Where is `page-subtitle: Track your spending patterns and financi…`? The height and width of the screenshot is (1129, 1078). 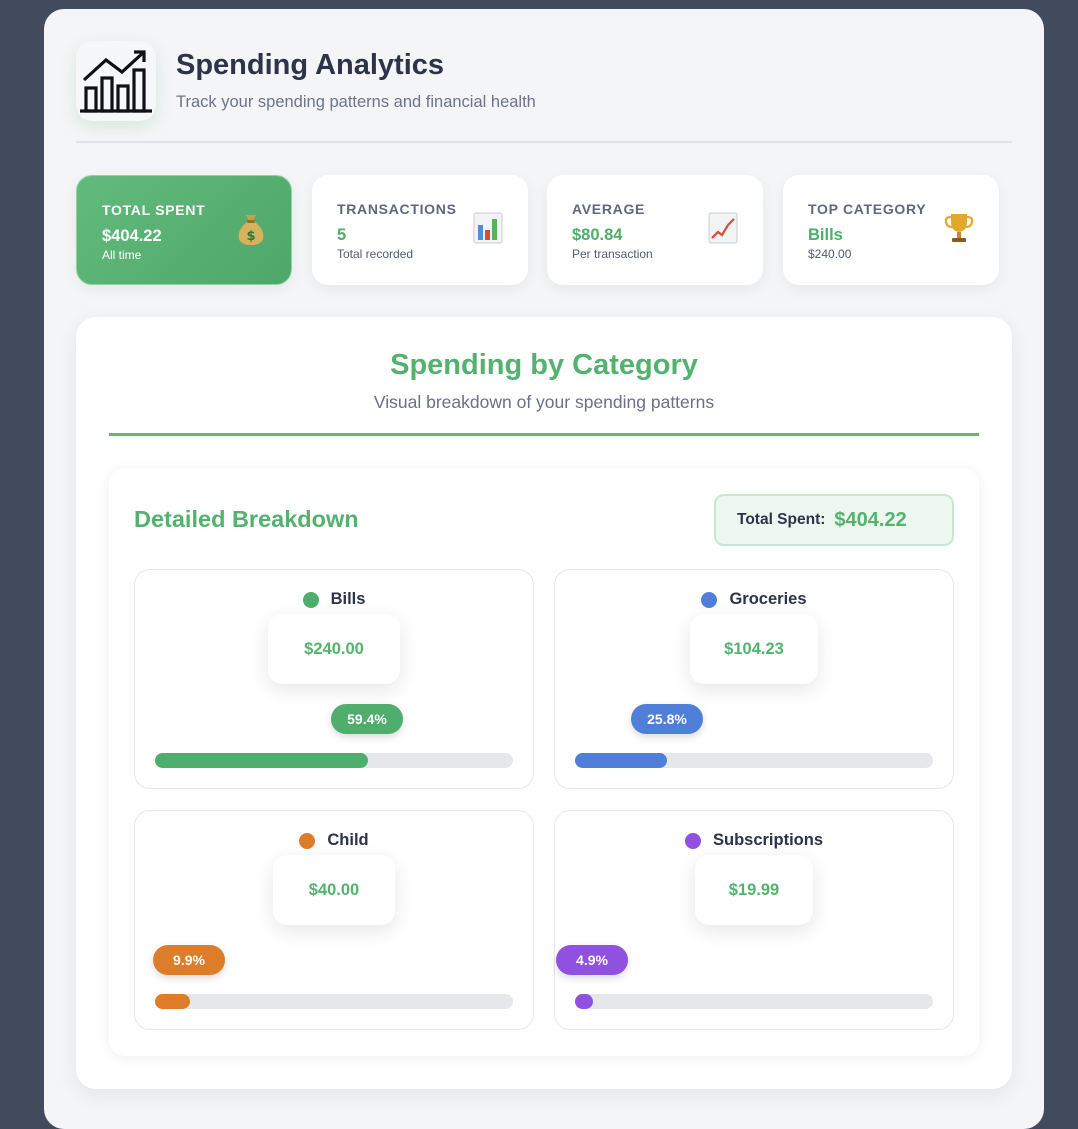
page-subtitle: Track your spending patterns and financi… is located at coordinates (356, 102).